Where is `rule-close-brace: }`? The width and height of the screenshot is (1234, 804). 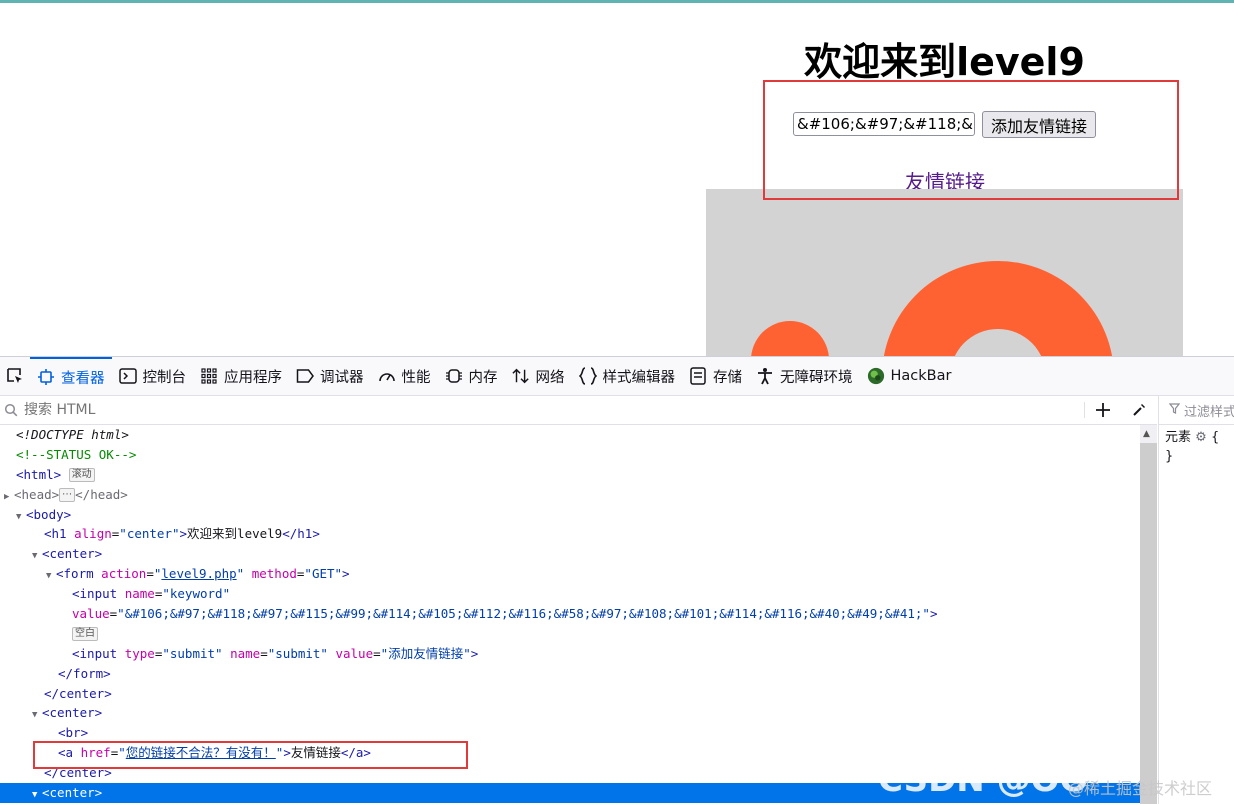 rule-close-brace: } is located at coordinates (1169, 456).